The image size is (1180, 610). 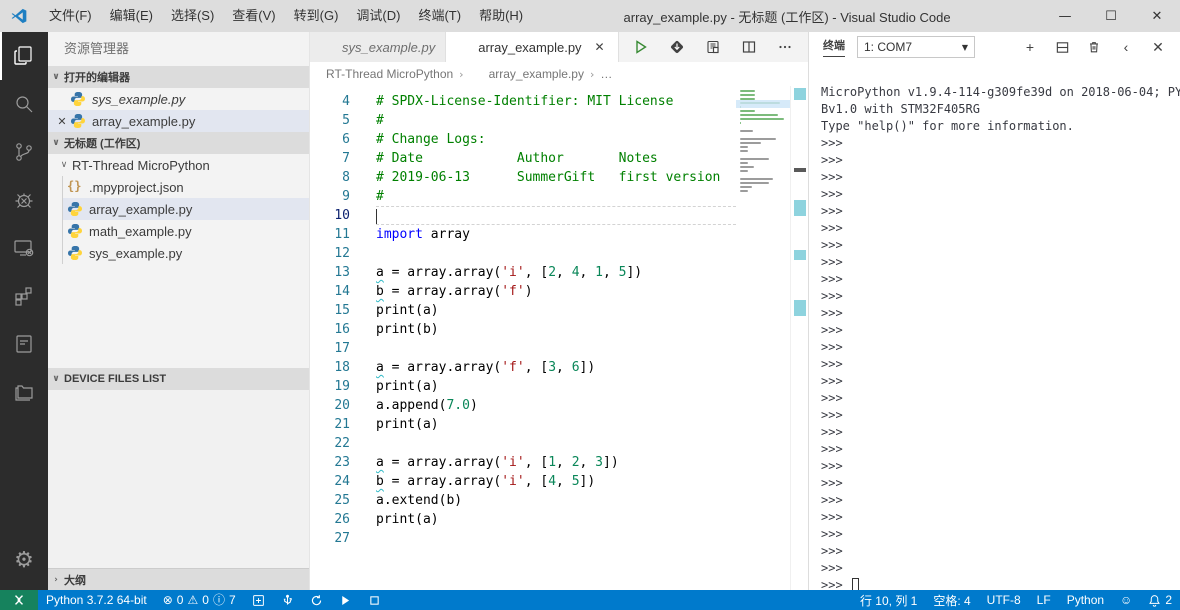 What do you see at coordinates (287, 600) in the screenshot?
I see `usb-connect-button` at bounding box center [287, 600].